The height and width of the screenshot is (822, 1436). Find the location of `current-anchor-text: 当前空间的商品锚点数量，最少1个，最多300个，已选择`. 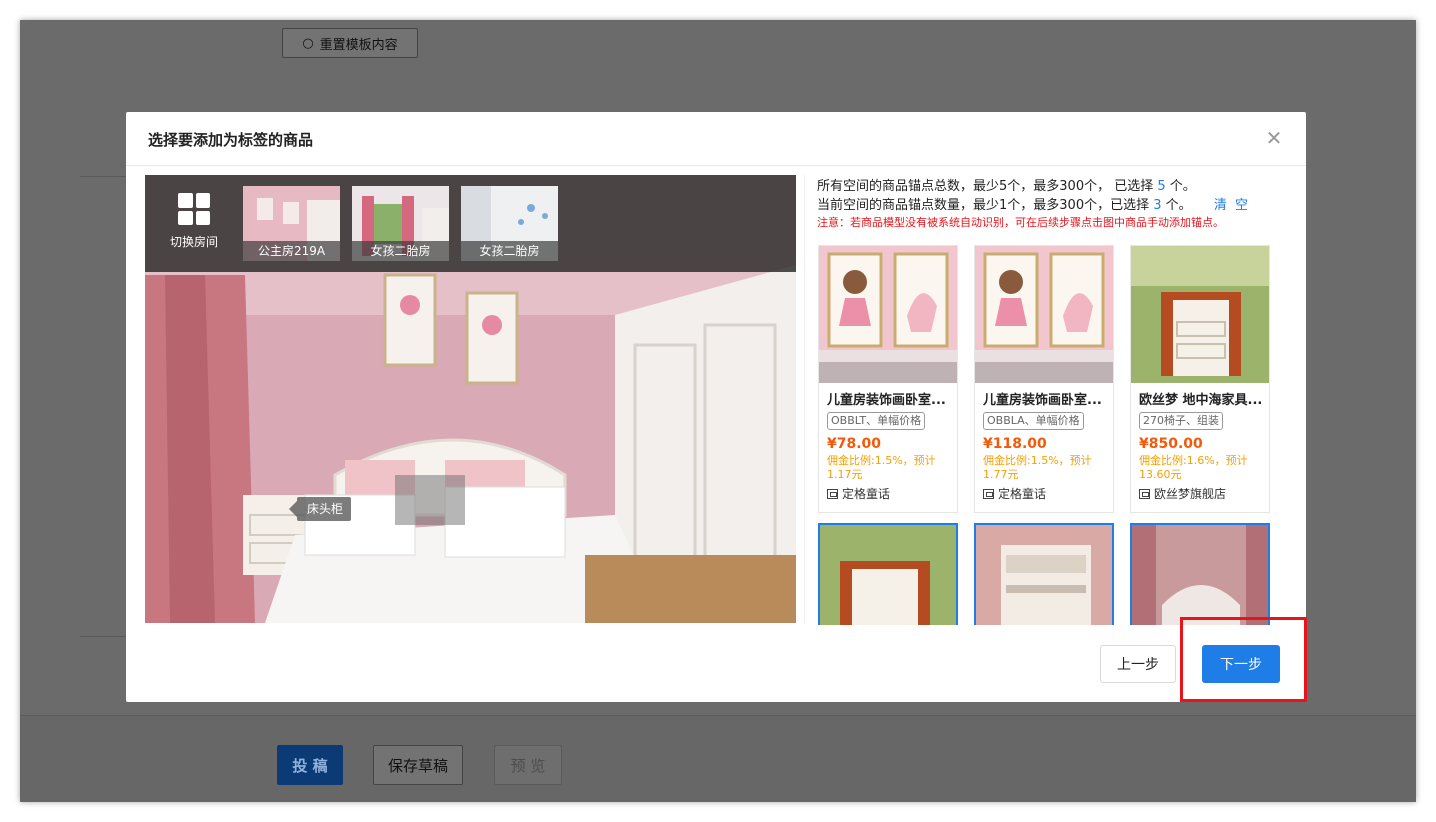

current-anchor-text: 当前空间的商品锚点数量，最少1个，最多300个，已选择 is located at coordinates (983, 205).